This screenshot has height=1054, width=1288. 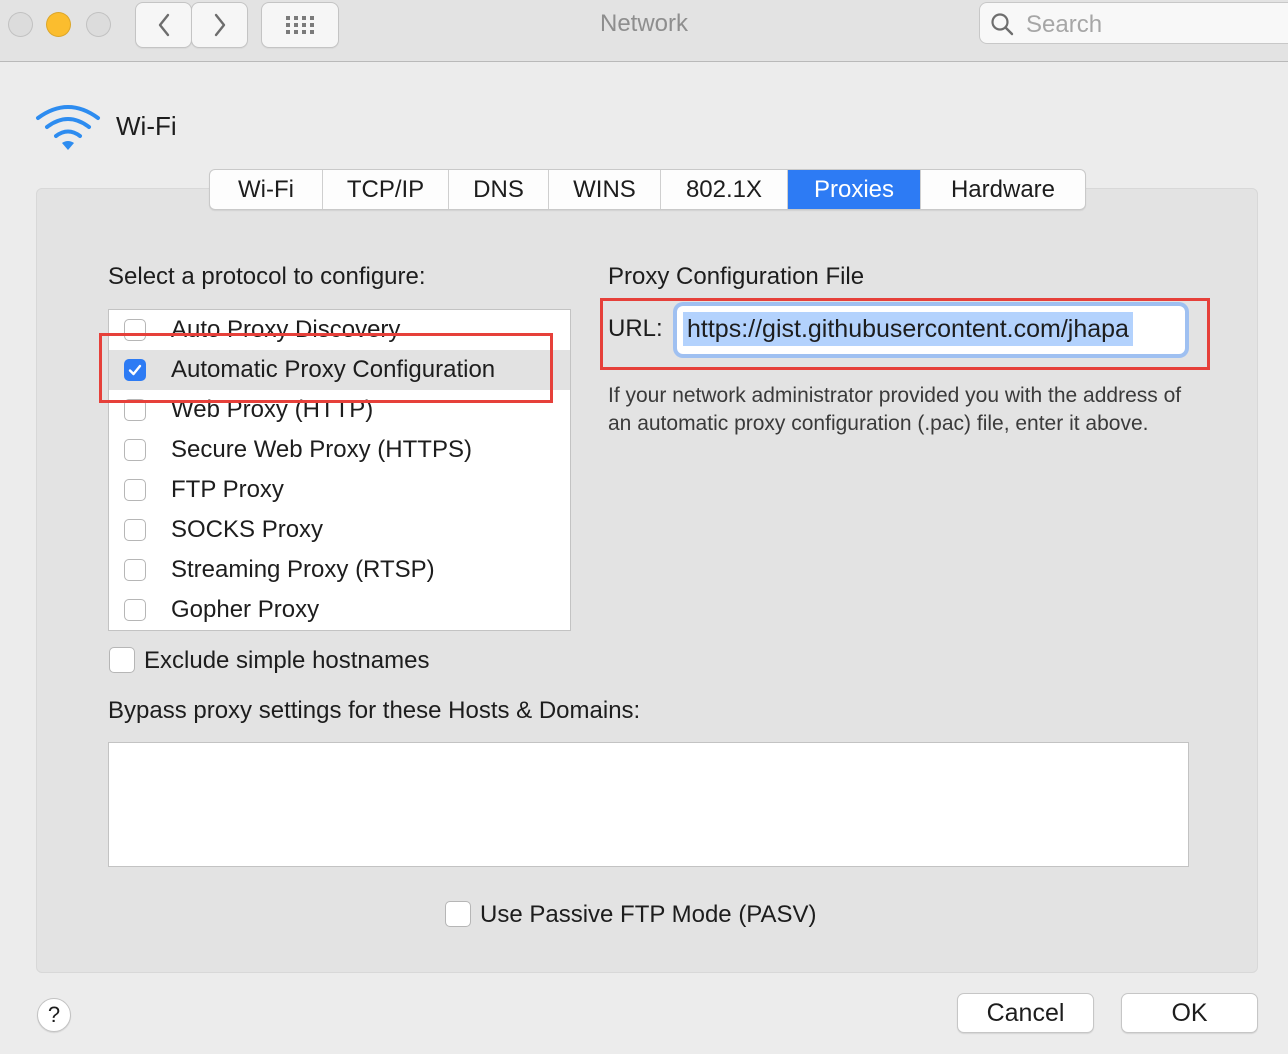 I want to click on gopher-proxy-checkbox, so click(x=135, y=610).